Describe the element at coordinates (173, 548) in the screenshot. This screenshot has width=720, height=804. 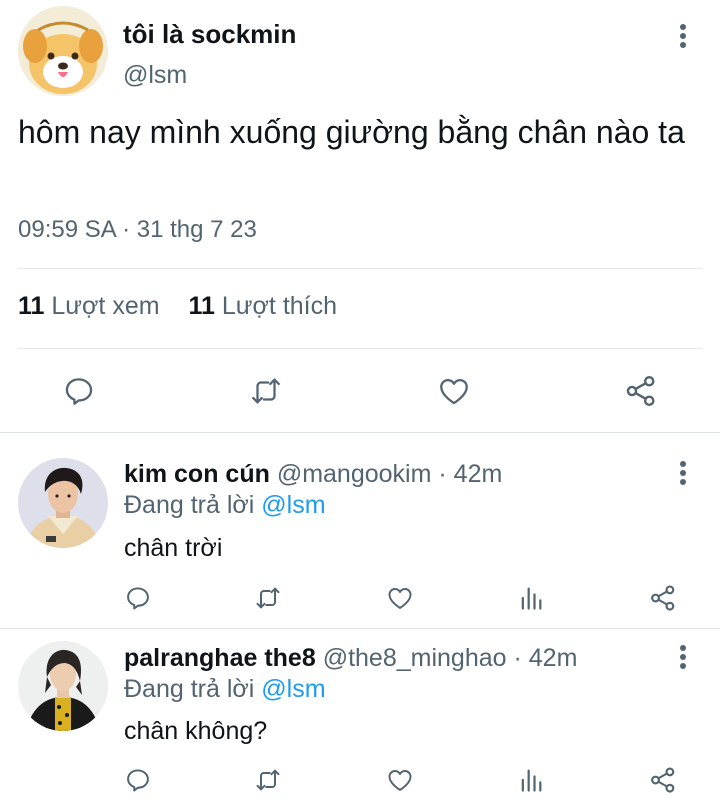
I see `reply-text: chân trời` at that location.